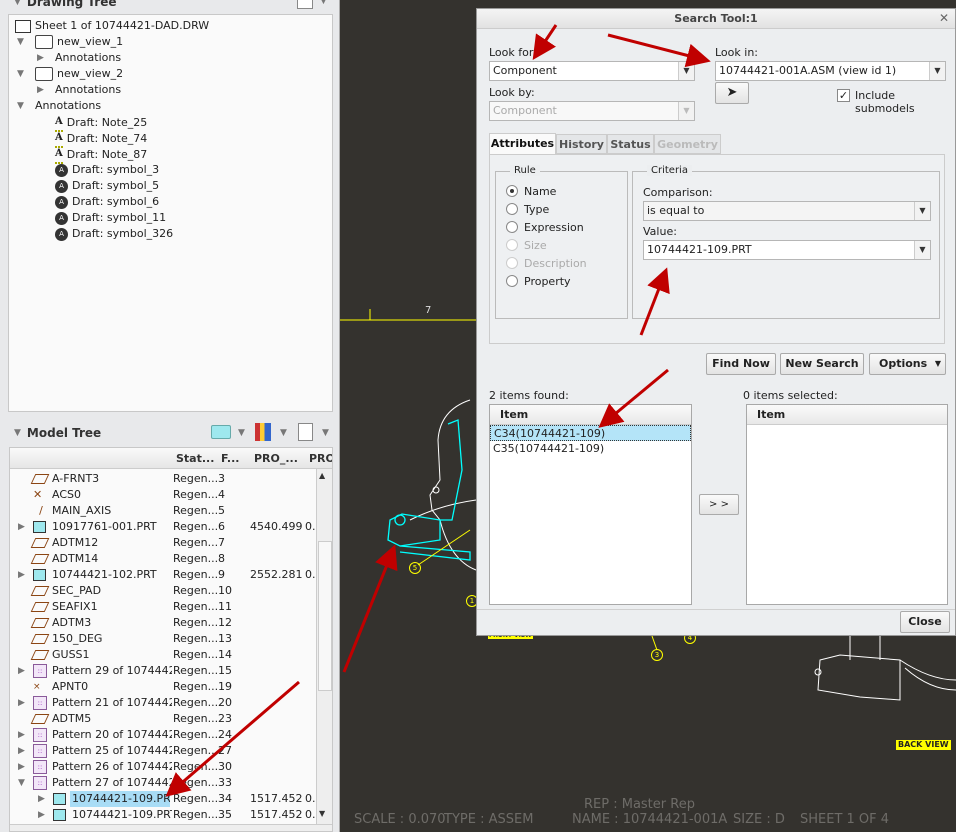 The image size is (956, 832). Describe the element at coordinates (590, 449) in the screenshot. I see `list-item: C35(10744421-109)` at that location.